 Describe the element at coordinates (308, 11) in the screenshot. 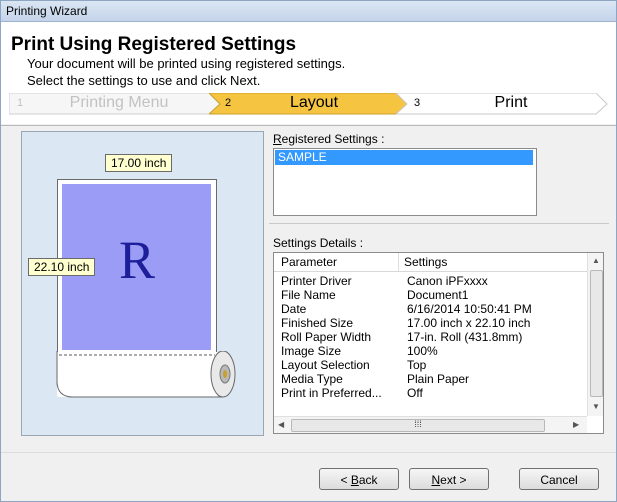

I see `title-bar: Printing Wizard` at that location.